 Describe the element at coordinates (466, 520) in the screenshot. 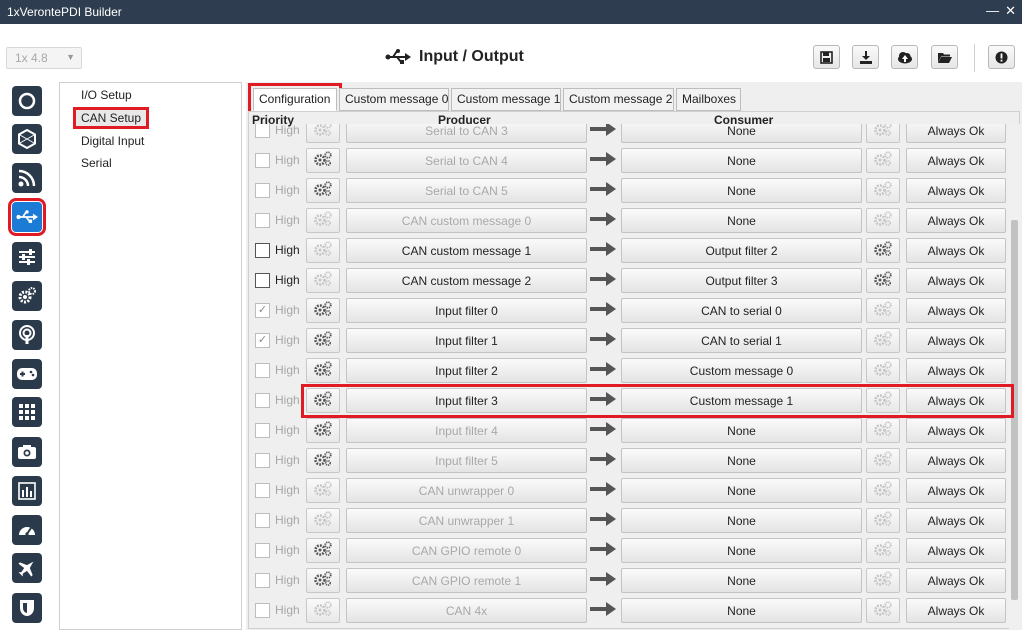

I see `producer-select: CAN unwrapper 1` at that location.